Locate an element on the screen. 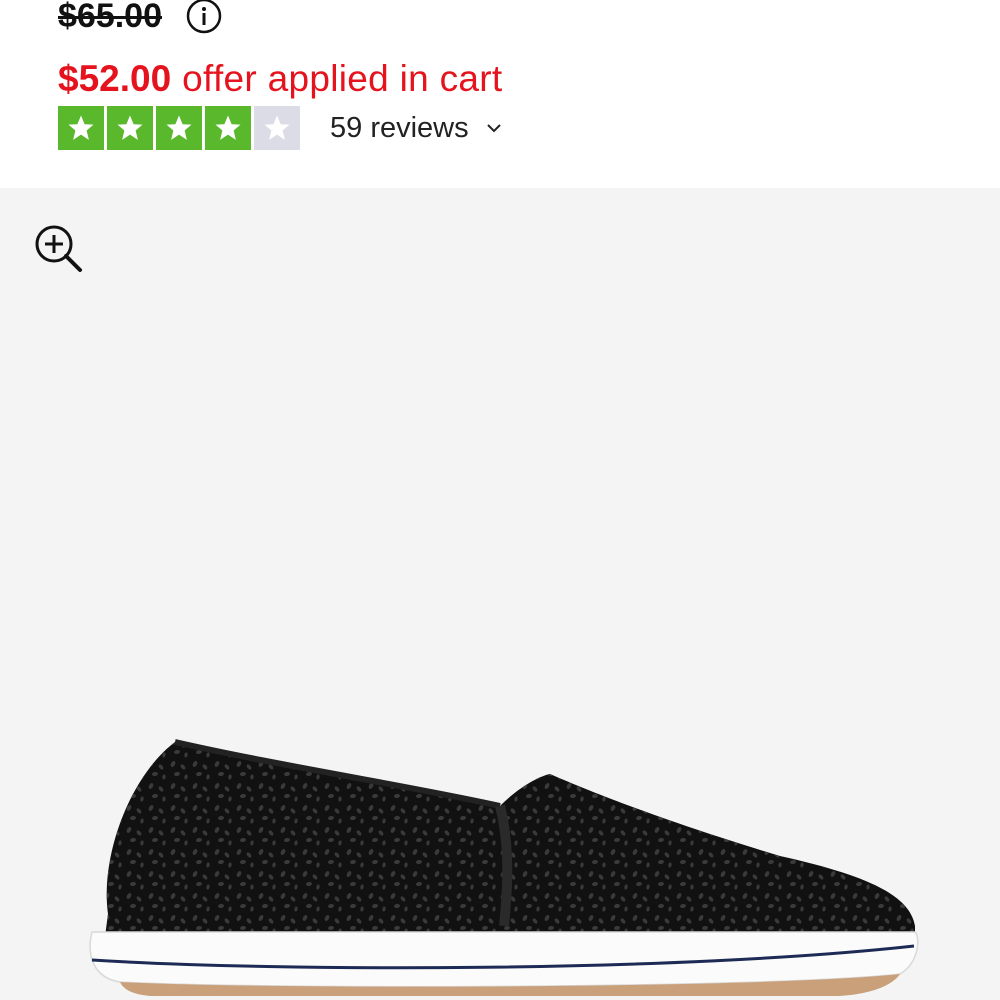 This screenshot has height=1000, width=1000. original-price-row: $65.00 is located at coordinates (140, 20).